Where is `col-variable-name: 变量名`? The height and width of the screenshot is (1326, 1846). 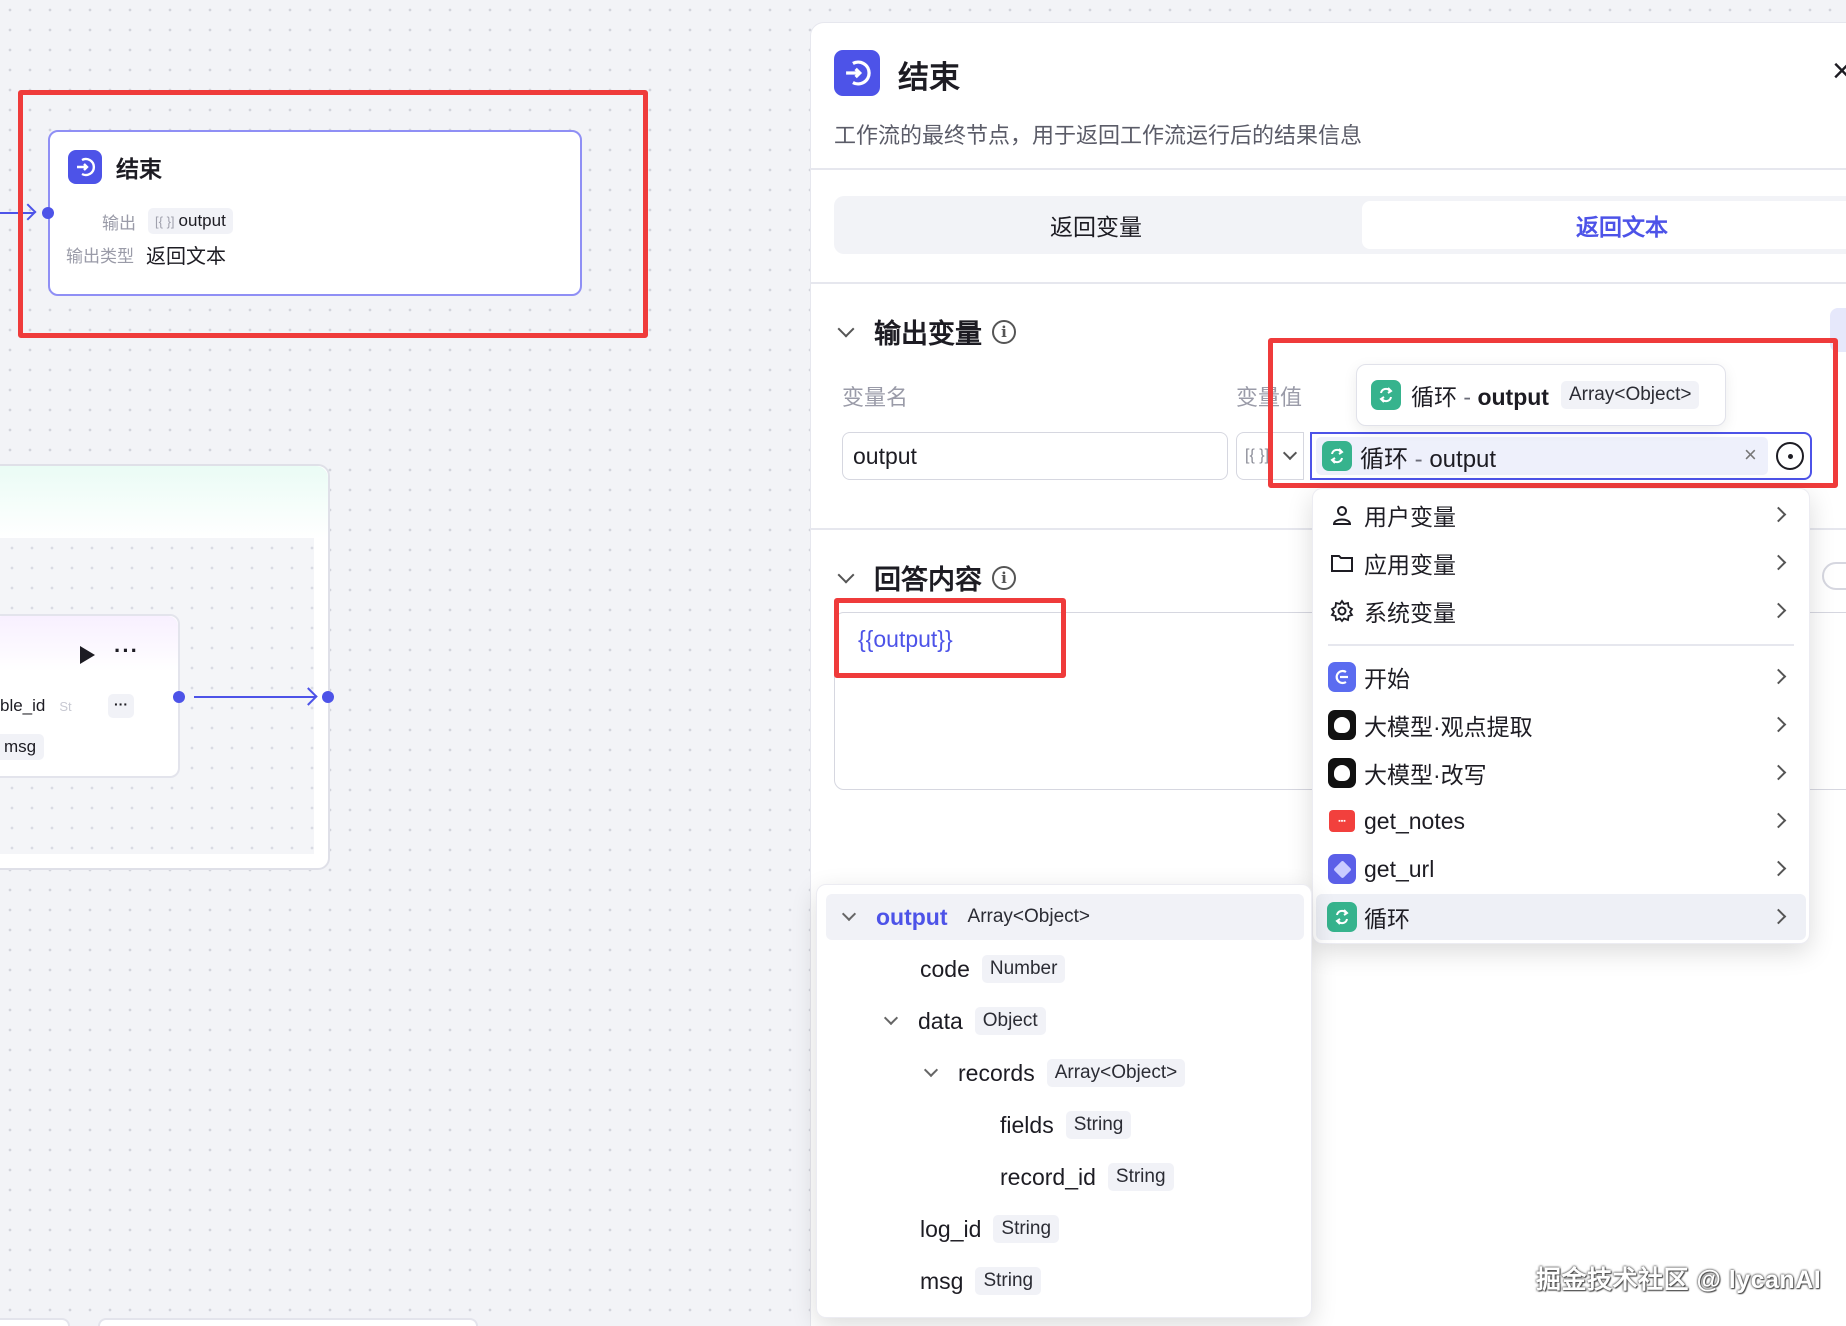
col-variable-name: 变量名 is located at coordinates (875, 397).